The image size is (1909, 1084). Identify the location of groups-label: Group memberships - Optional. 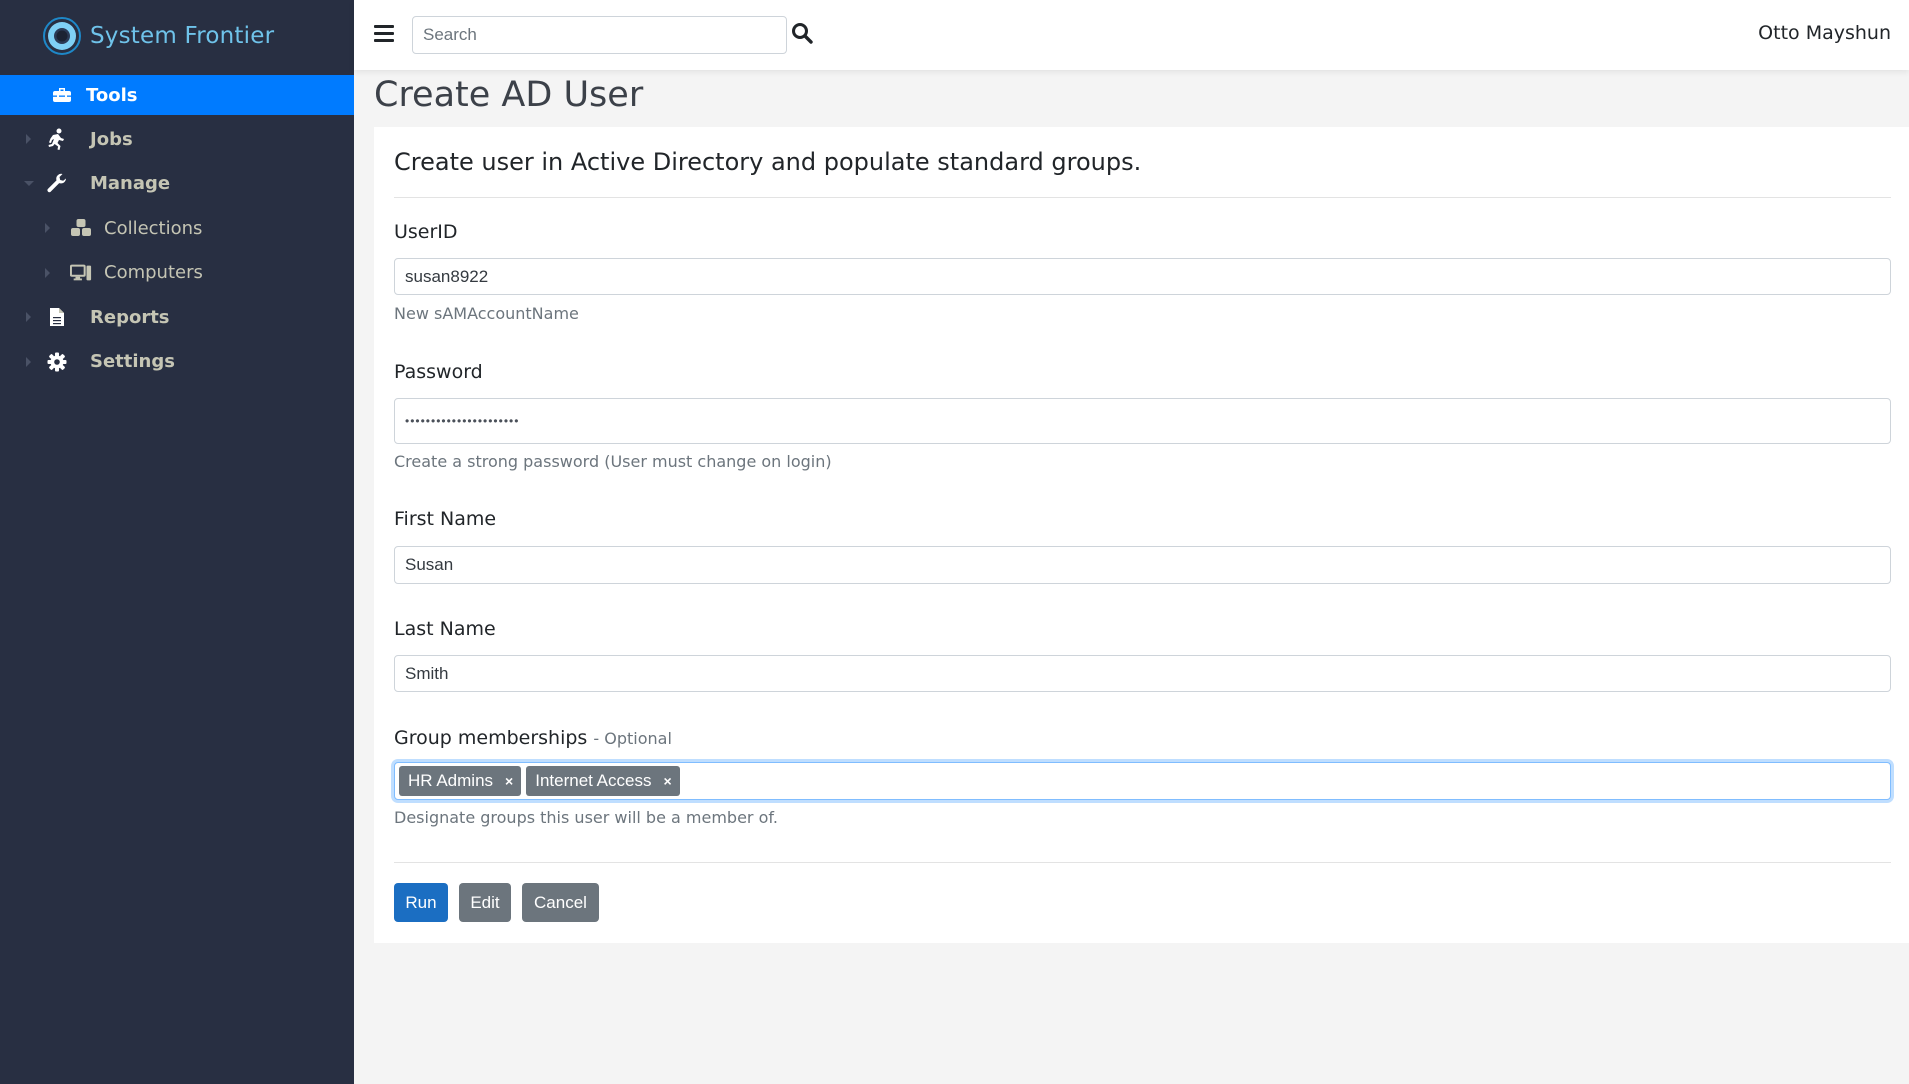
(533, 738).